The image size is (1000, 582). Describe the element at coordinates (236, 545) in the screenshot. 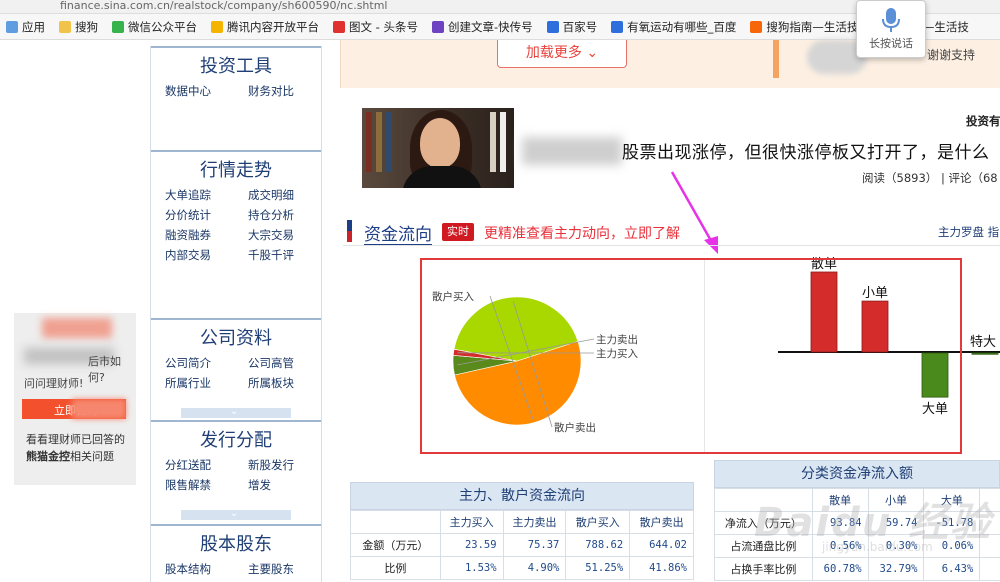

I see `sidebar-section-title: 股本股东` at that location.